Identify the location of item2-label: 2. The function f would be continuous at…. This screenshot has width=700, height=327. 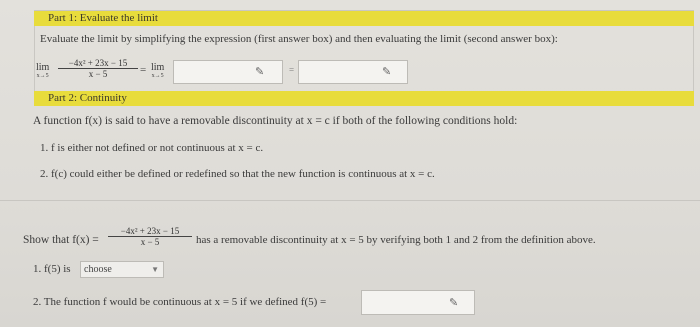
(180, 302).